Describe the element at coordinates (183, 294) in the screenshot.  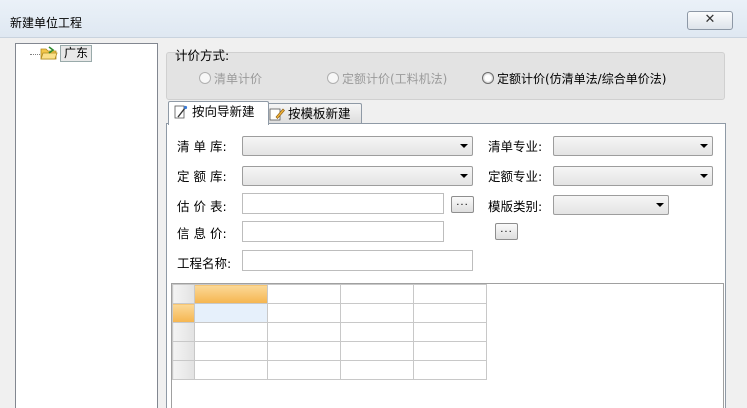
I see `grid-corner` at that location.